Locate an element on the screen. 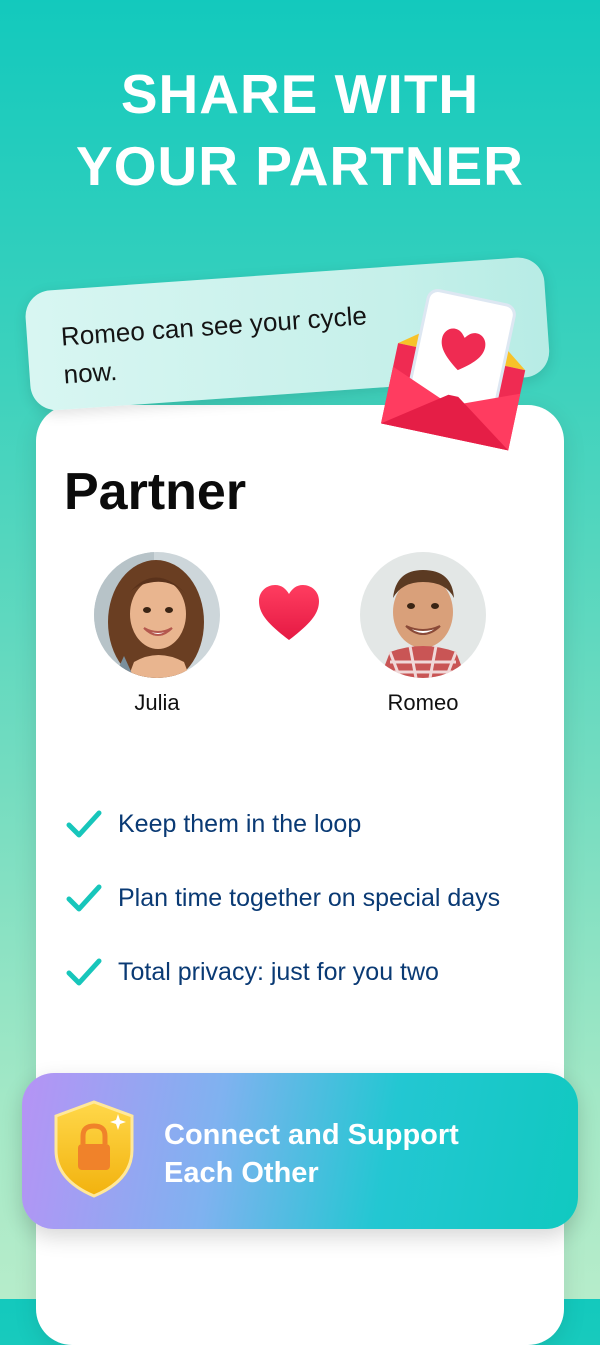 The height and width of the screenshot is (1345, 600). avatar-julia is located at coordinates (157, 615).